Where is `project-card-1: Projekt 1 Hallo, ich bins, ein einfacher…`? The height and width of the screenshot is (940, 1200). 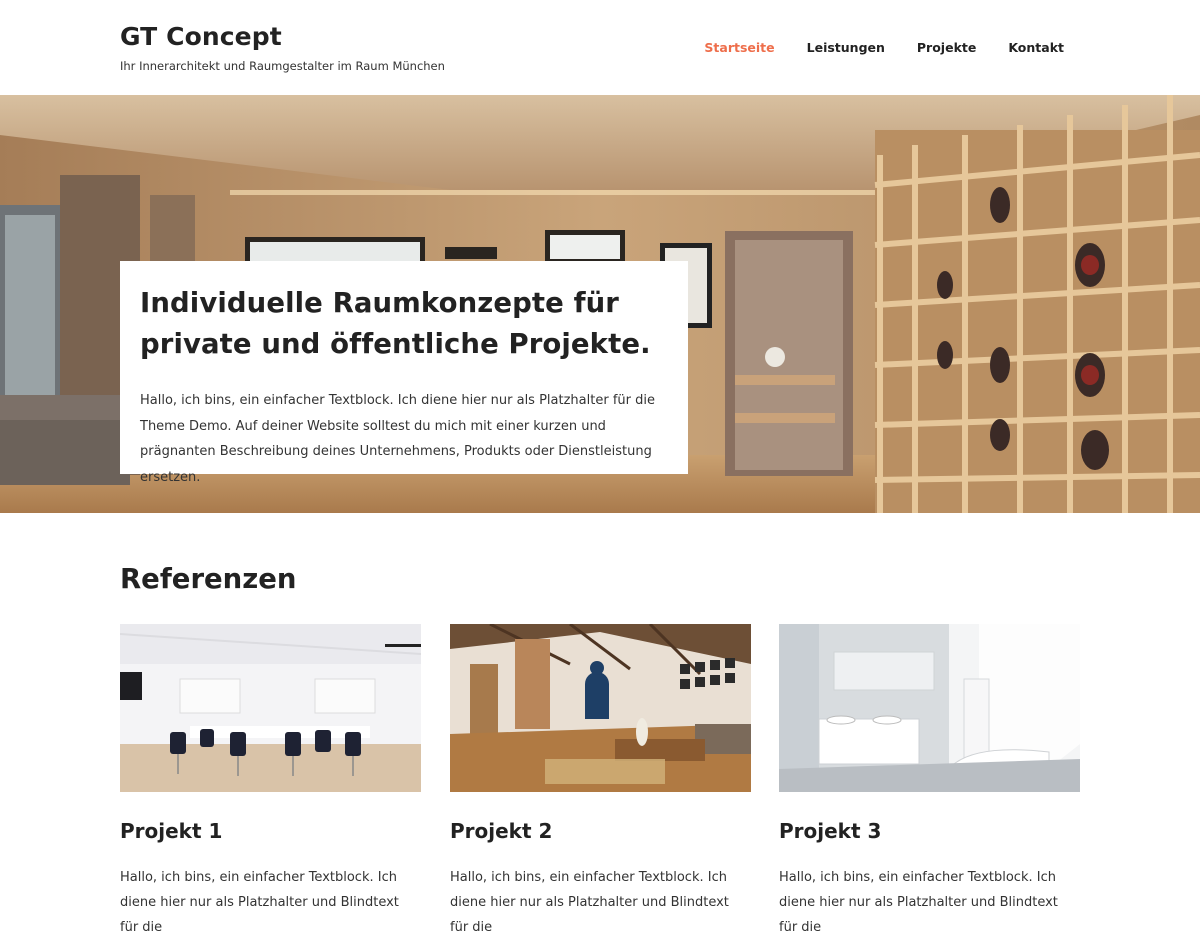 project-card-1: Projekt 1 Hallo, ich bins, ein einfacher… is located at coordinates (270, 782).